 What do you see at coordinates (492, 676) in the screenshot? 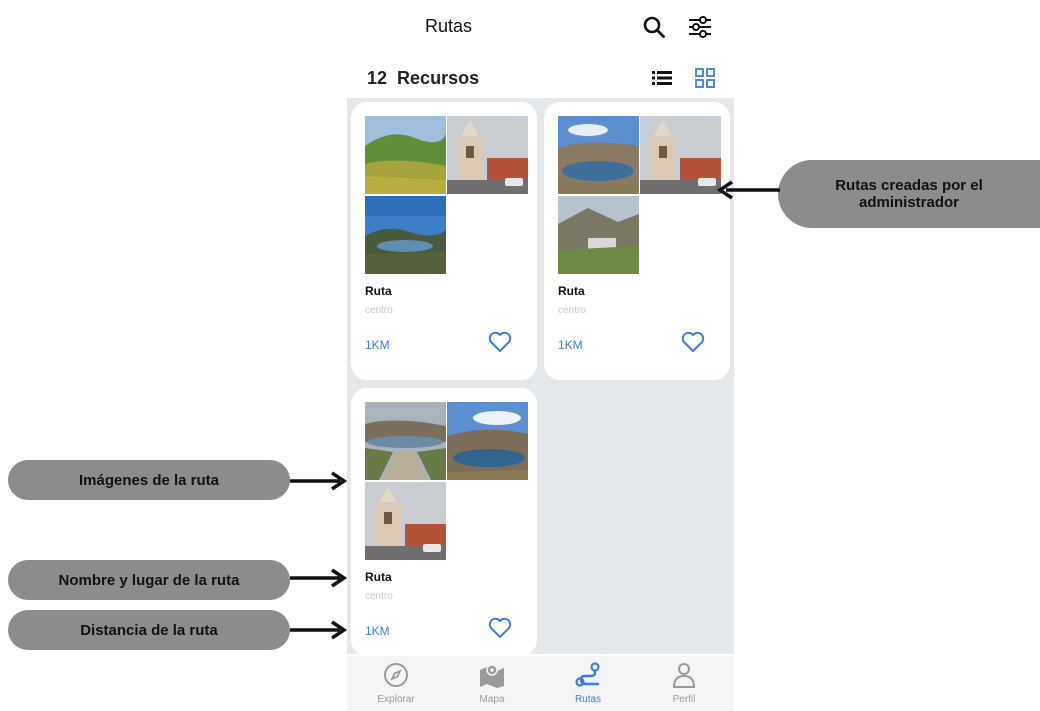
I see `map-icon` at bounding box center [492, 676].